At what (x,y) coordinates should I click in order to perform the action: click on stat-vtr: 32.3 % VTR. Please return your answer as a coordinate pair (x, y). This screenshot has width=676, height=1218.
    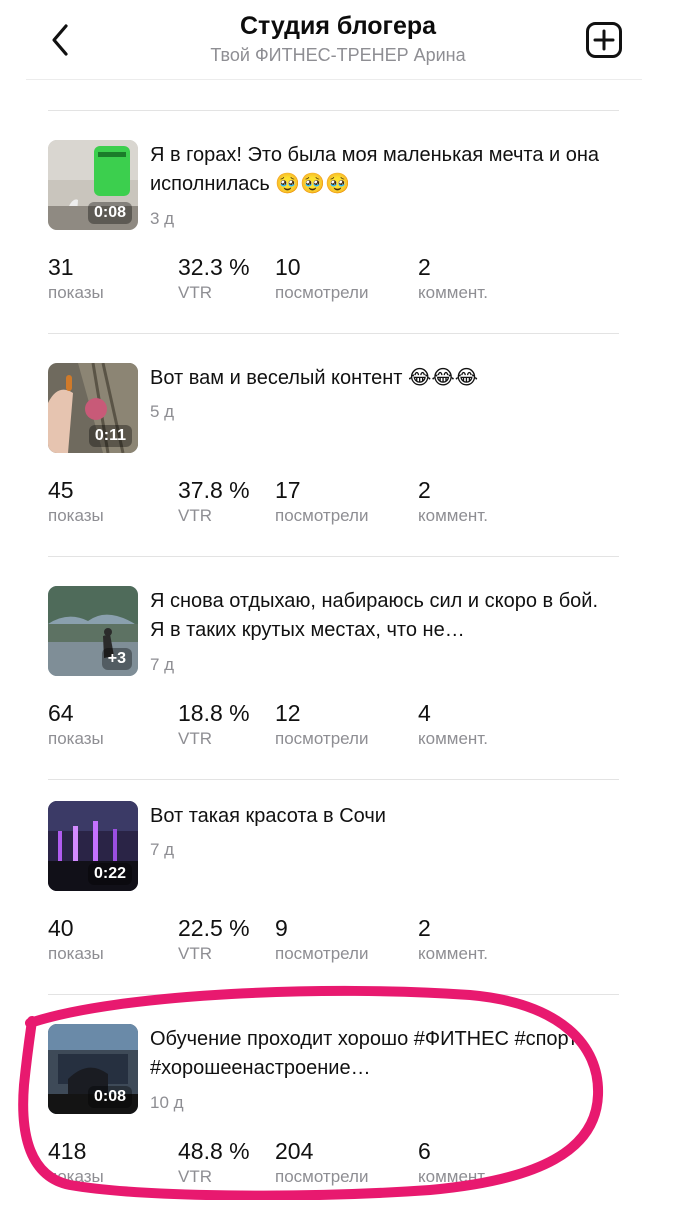
    Looking at the image, I should click on (214, 278).